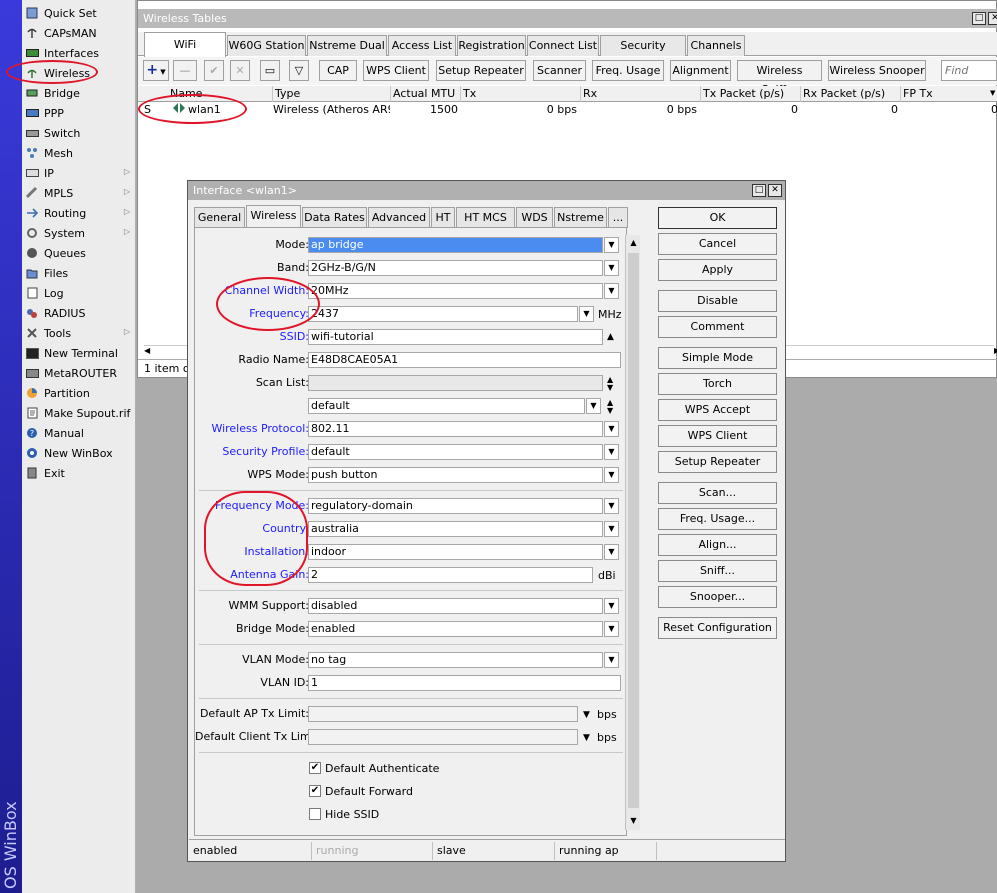 This screenshot has width=997, height=893. What do you see at coordinates (79, 473) in the screenshot?
I see `sidebar-item-exit: Exit` at bounding box center [79, 473].